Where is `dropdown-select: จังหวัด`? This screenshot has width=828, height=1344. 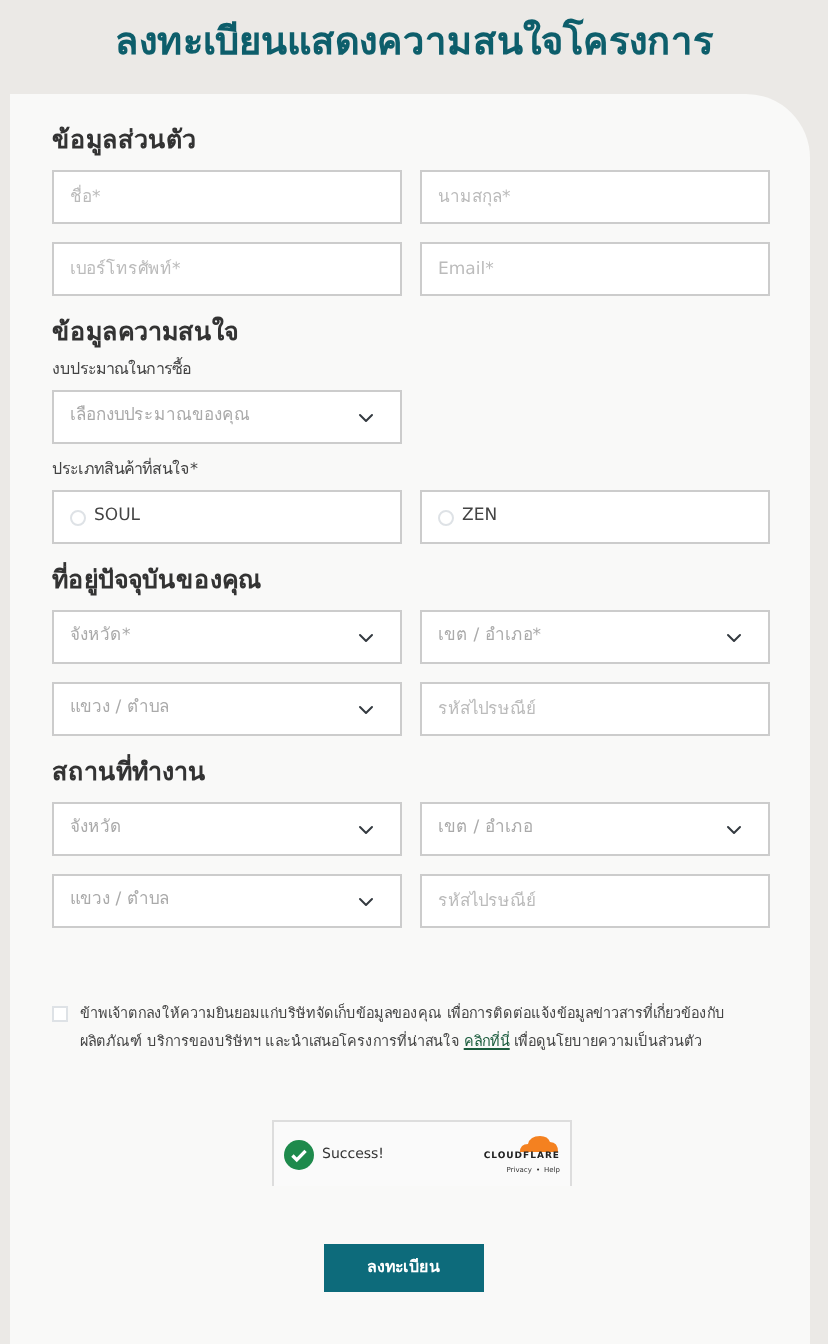
dropdown-select: จังหวัด is located at coordinates (227, 829).